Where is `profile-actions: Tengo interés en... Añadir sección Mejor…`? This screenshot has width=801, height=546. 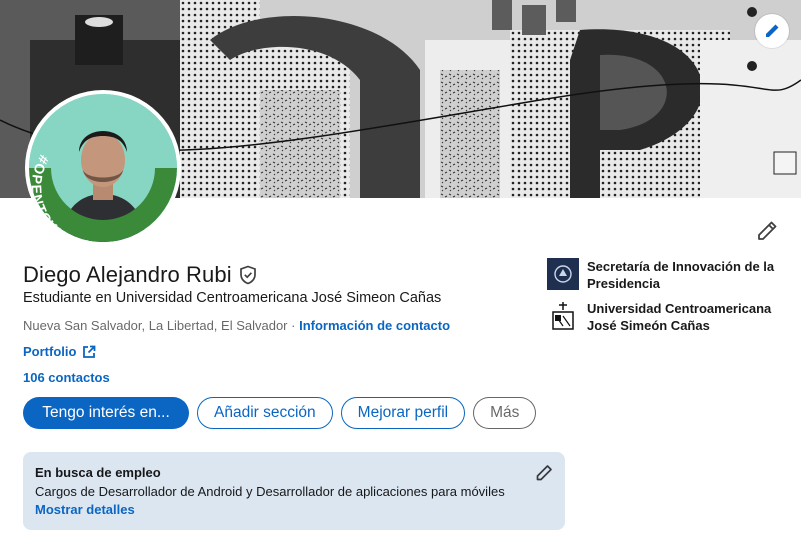 profile-actions: Tengo interés en... Añadir sección Mejor… is located at coordinates (280, 413).